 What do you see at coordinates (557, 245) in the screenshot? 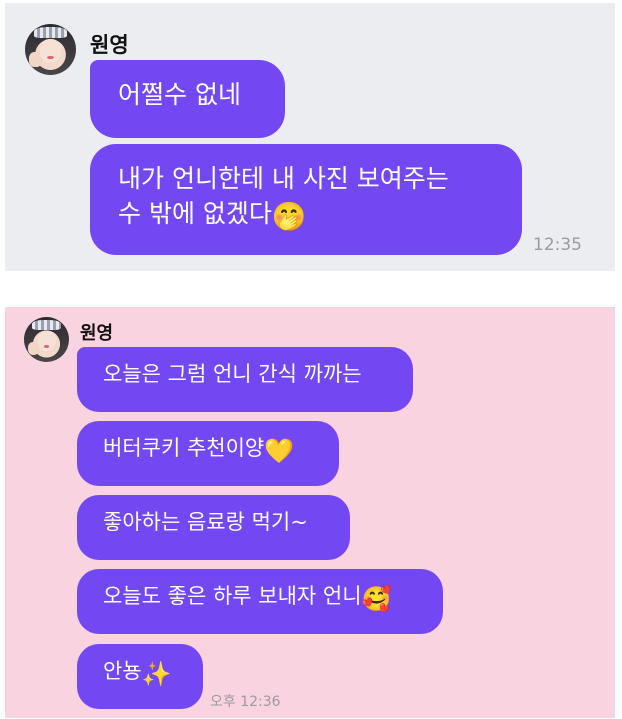
I see `message-timestamp: 12:35` at bounding box center [557, 245].